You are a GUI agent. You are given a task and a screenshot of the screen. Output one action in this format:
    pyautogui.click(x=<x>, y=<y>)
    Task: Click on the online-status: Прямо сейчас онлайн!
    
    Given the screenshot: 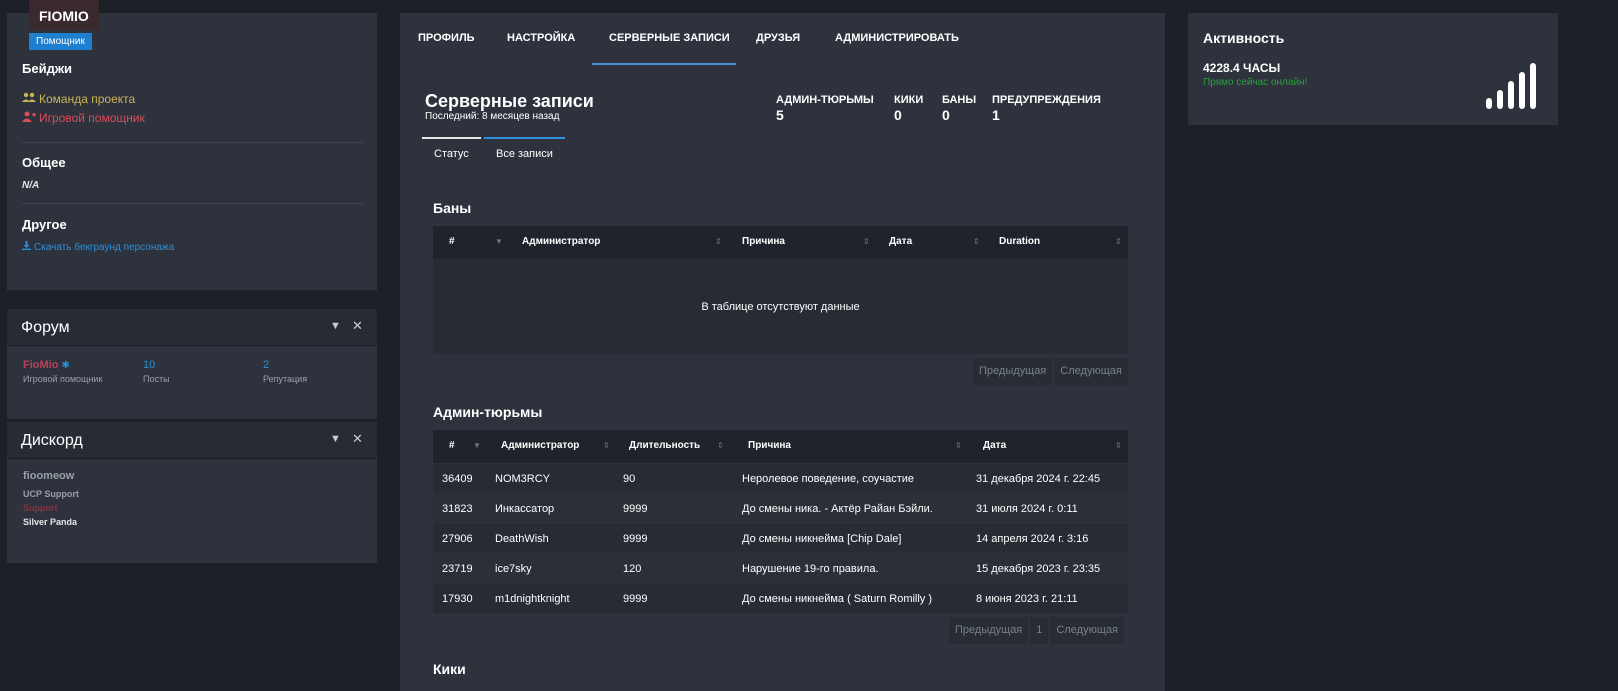 What is the action you would take?
    pyautogui.click(x=1255, y=82)
    